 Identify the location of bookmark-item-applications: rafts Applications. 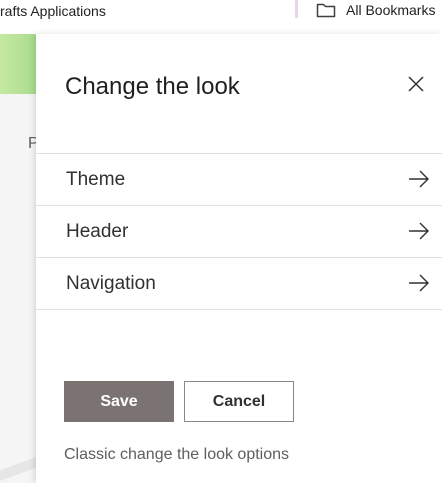
(53, 11).